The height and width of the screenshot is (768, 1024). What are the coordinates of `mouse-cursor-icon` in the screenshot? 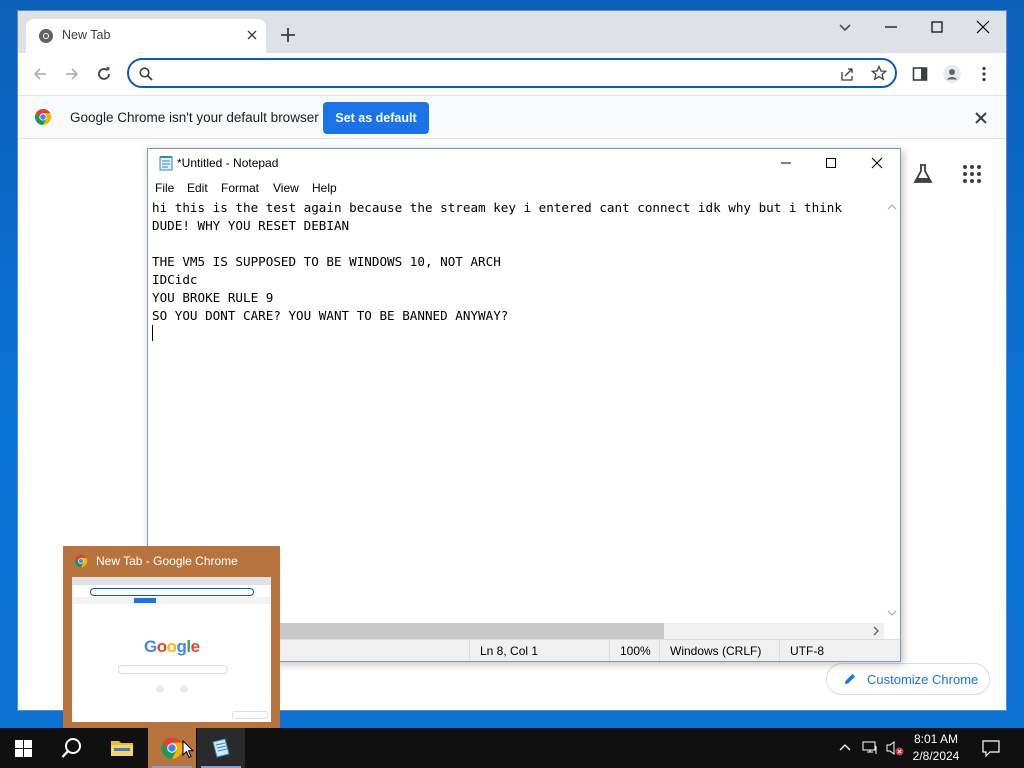 It's located at (188, 749).